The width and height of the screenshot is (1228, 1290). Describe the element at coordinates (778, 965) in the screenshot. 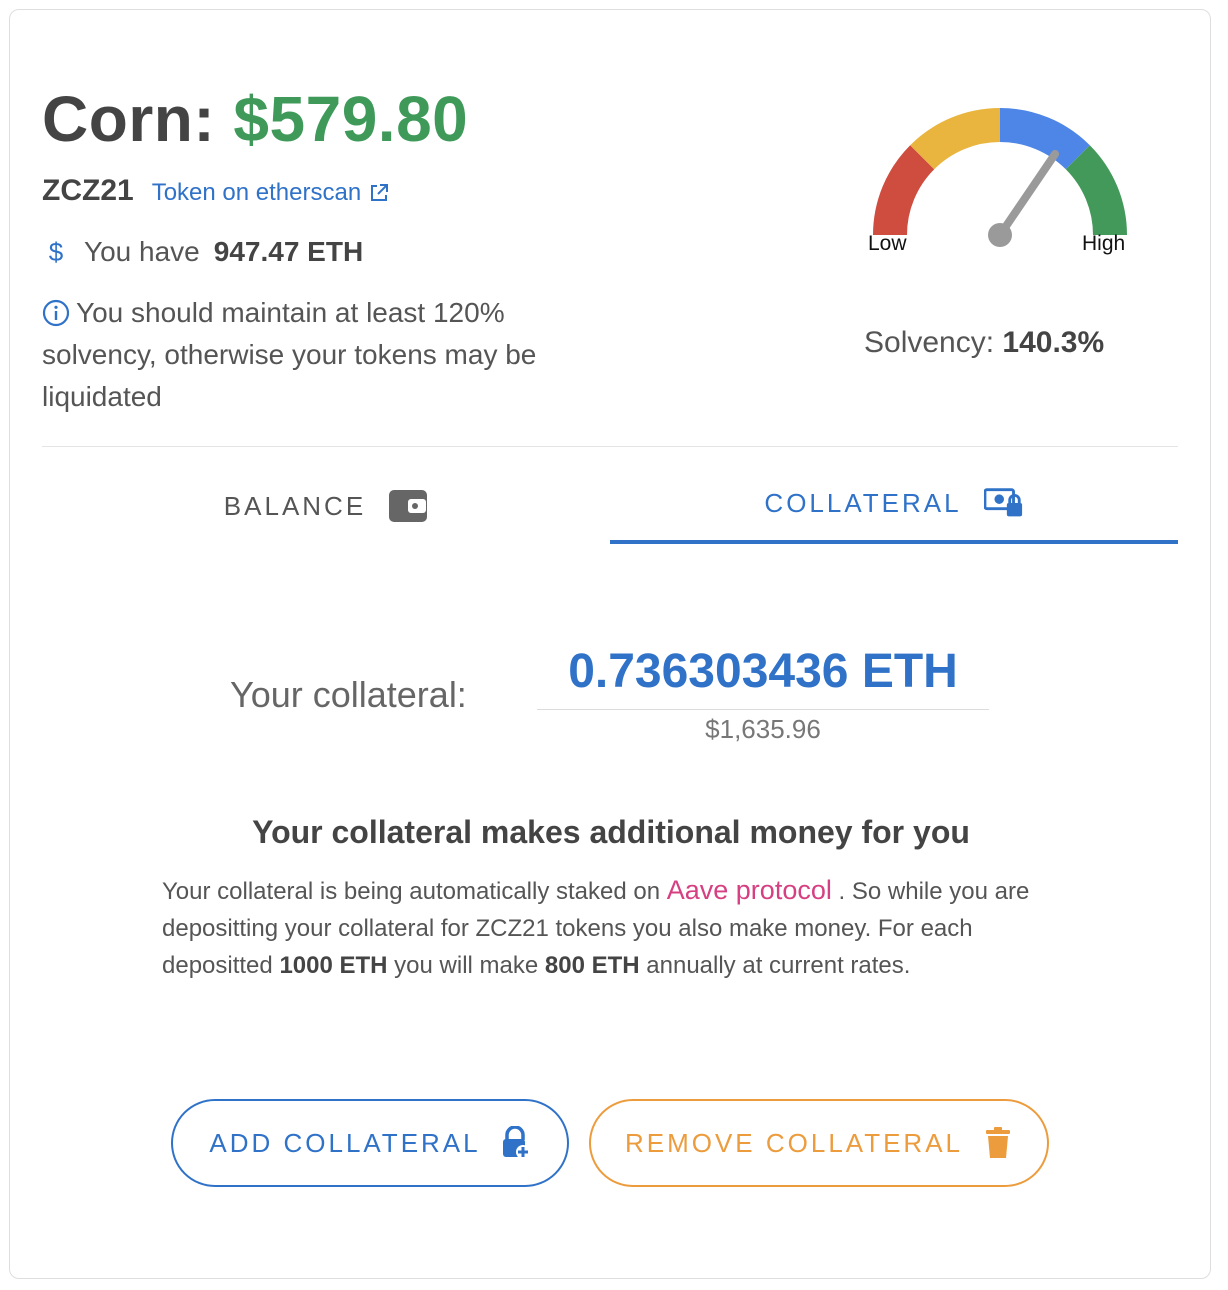

I see `info-text-4: annually at current rates.` at that location.